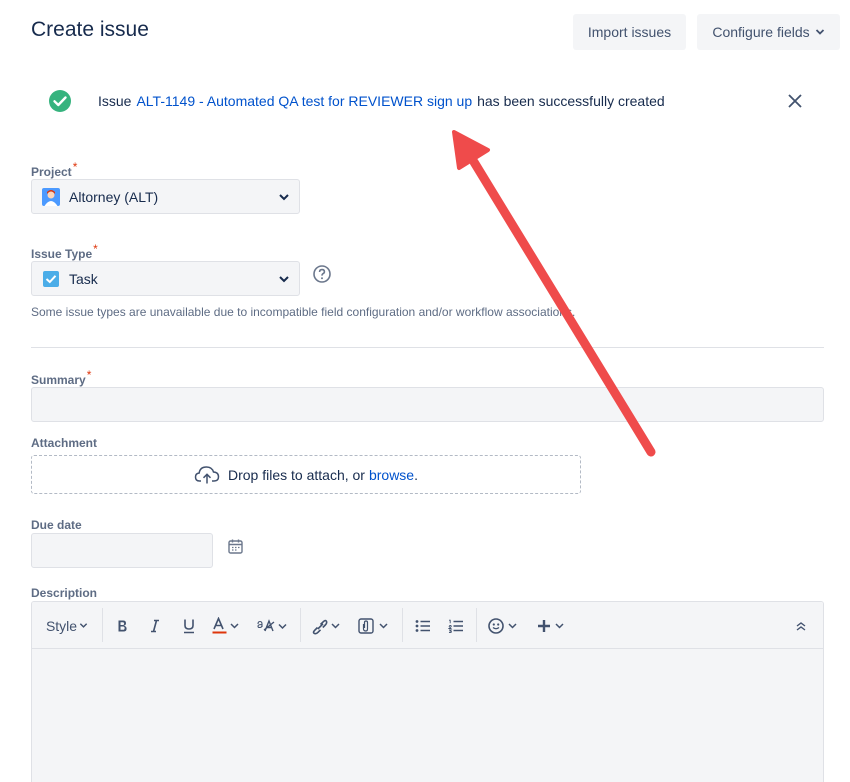  What do you see at coordinates (115, 101) in the screenshot?
I see `flag-prefix: Issue` at bounding box center [115, 101].